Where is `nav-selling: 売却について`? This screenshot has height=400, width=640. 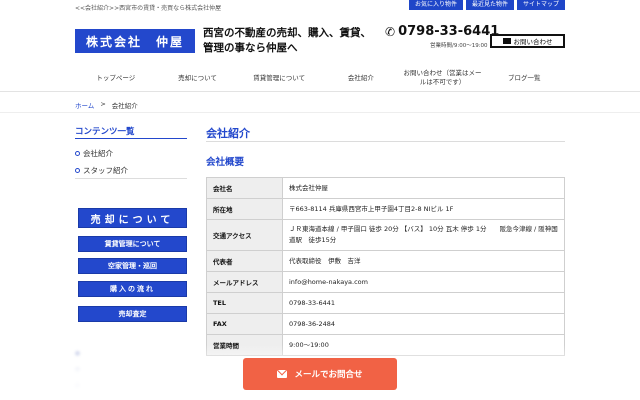
nav-selling: 売却について is located at coordinates (198, 78).